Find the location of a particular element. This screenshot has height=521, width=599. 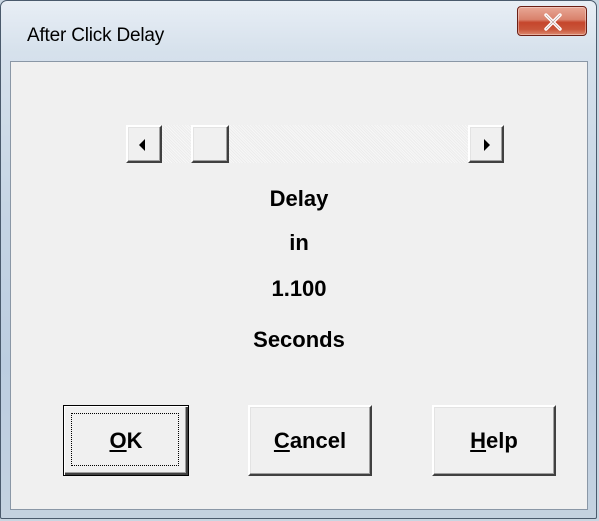

scroll-right-button is located at coordinates (486, 144).